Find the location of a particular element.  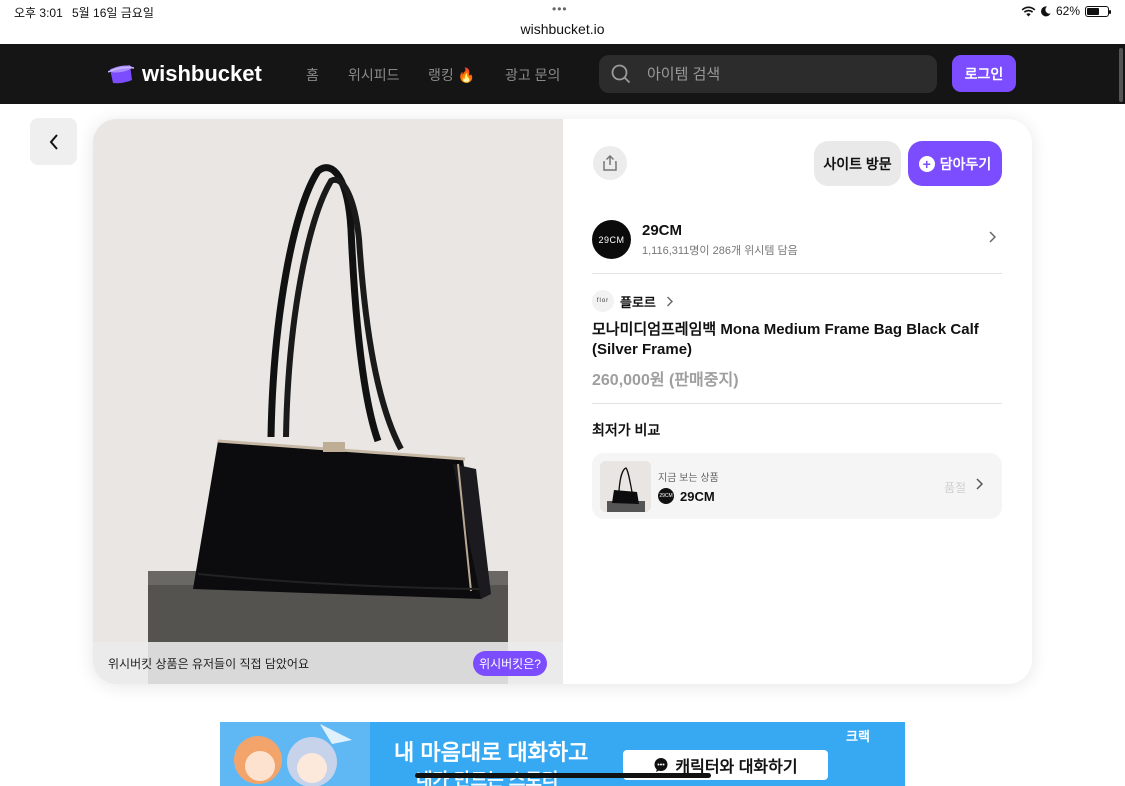

wifi-icon is located at coordinates (1028, 11).